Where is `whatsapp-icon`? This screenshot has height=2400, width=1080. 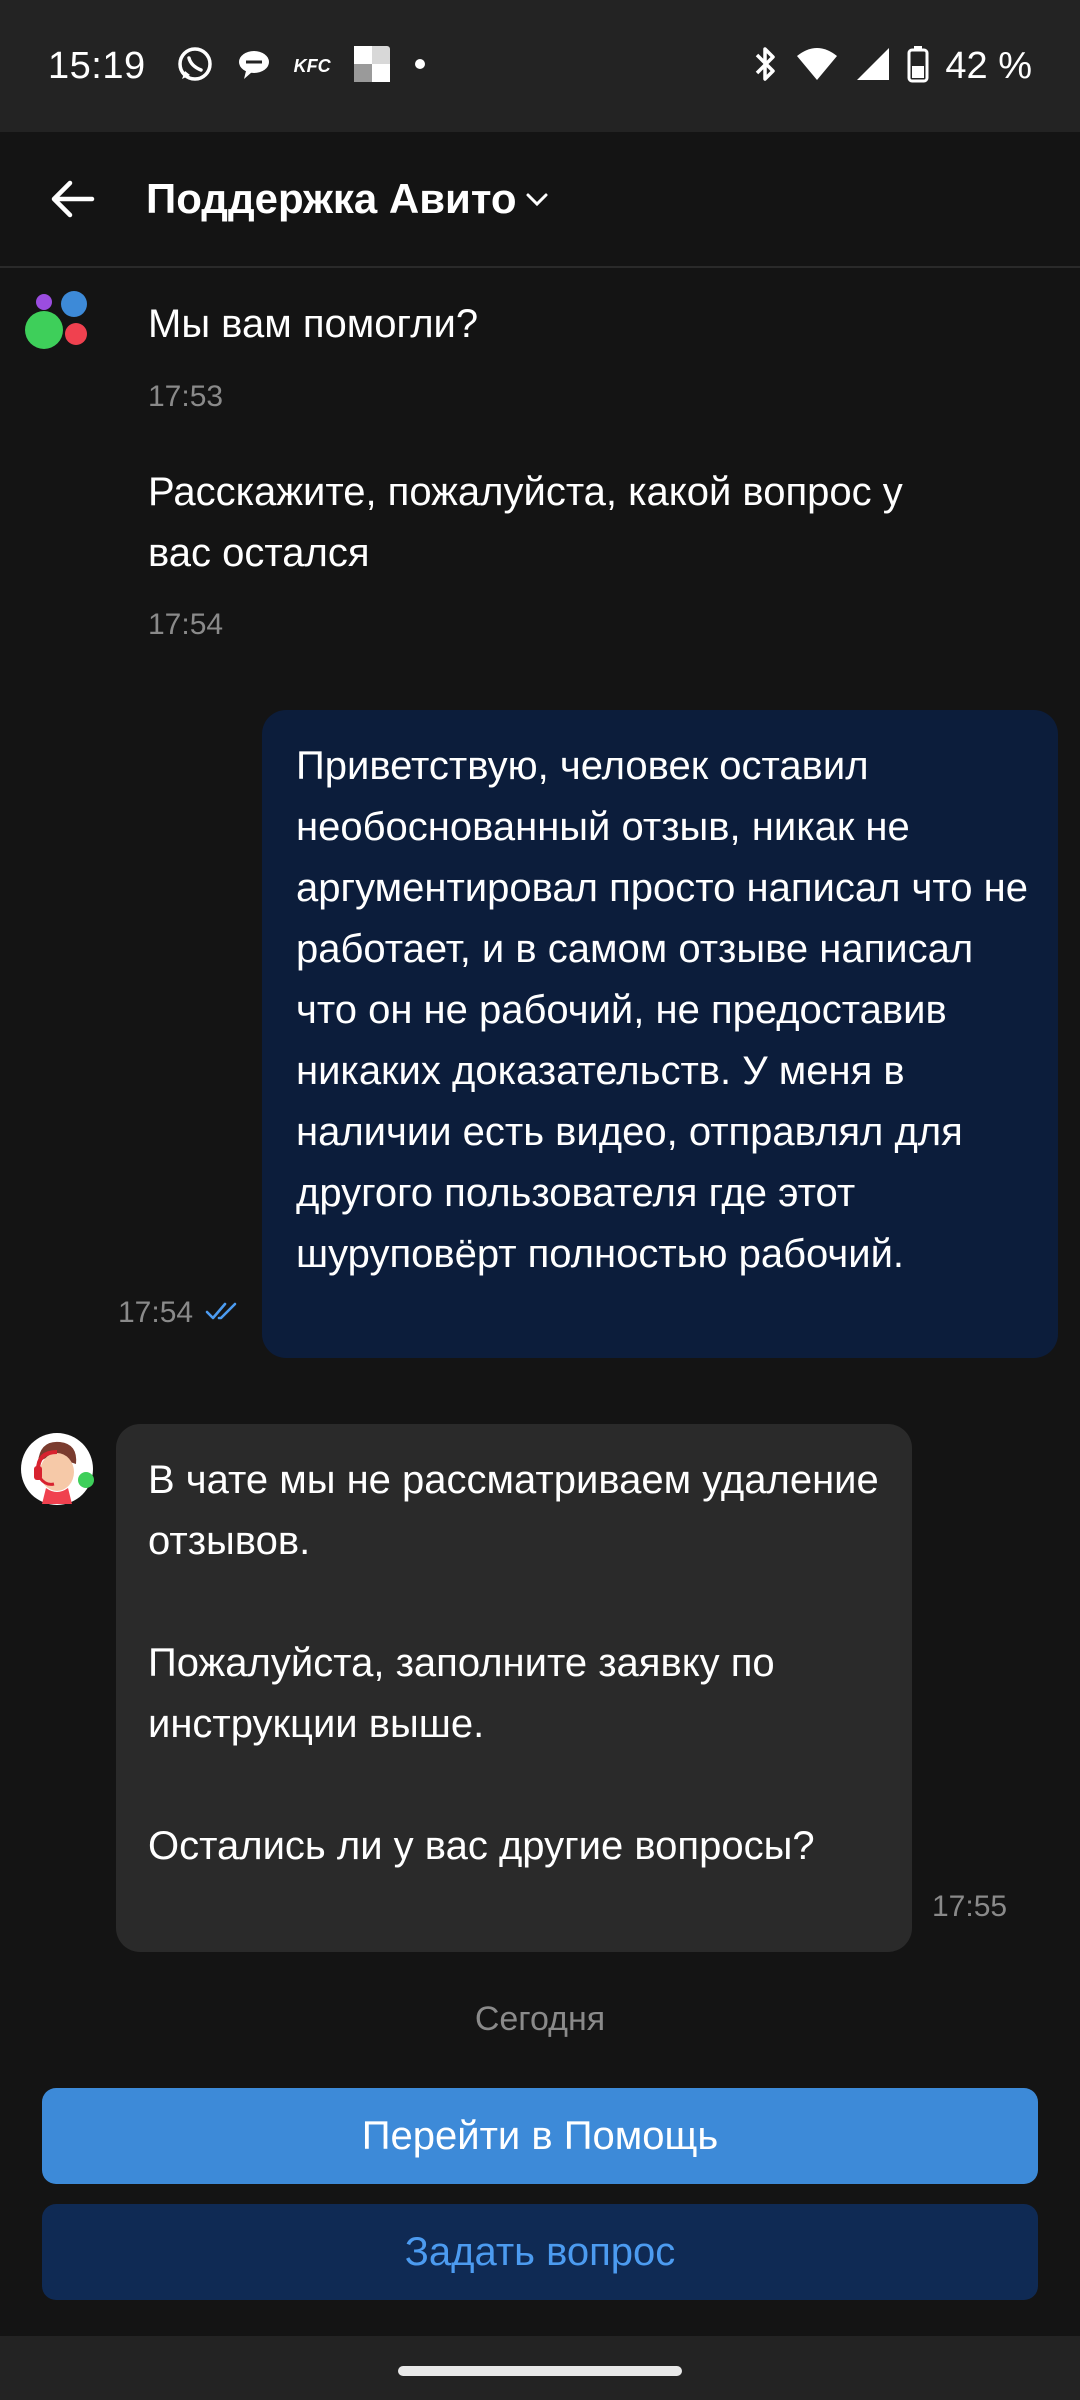
whatsapp-icon is located at coordinates (195, 66).